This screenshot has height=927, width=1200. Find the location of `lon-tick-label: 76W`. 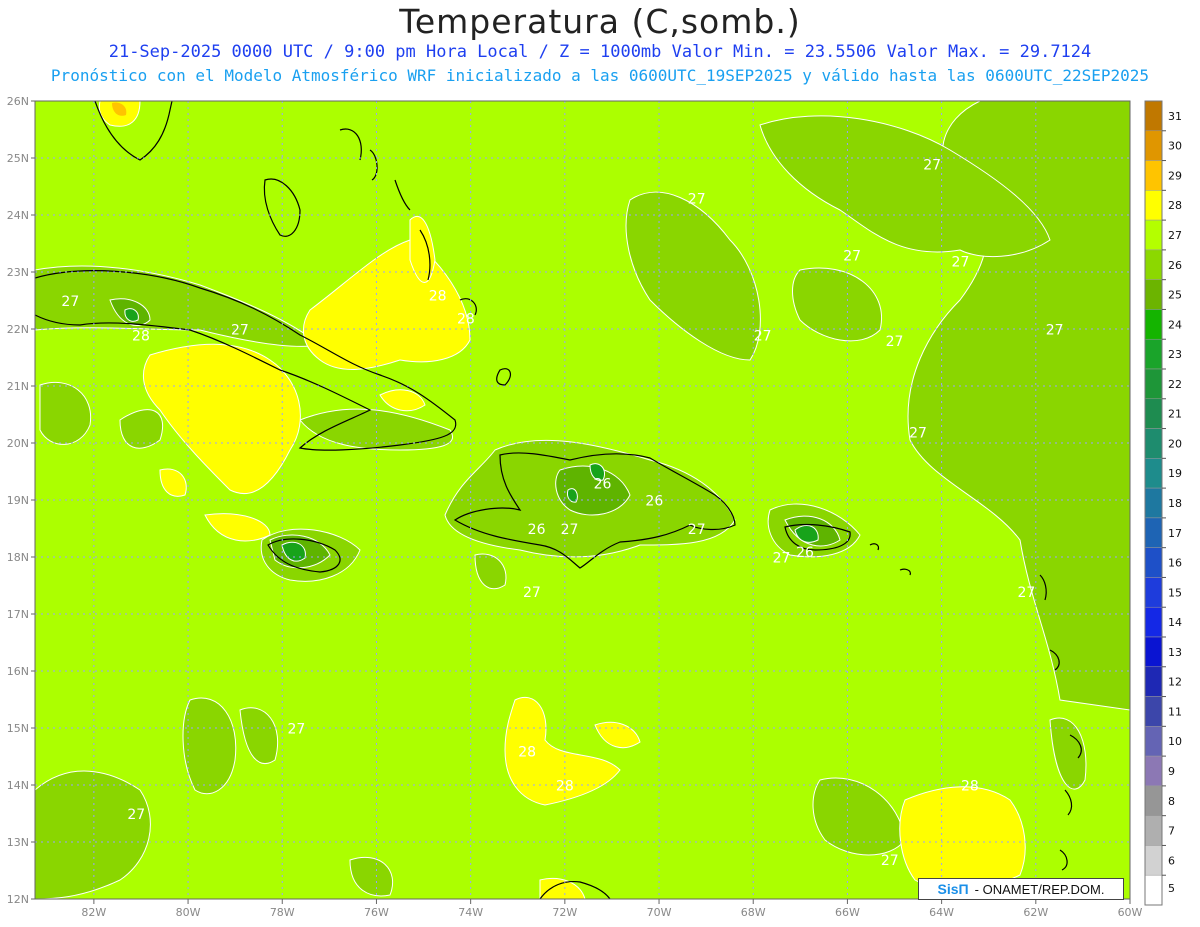

lon-tick-label: 76W is located at coordinates (376, 912).